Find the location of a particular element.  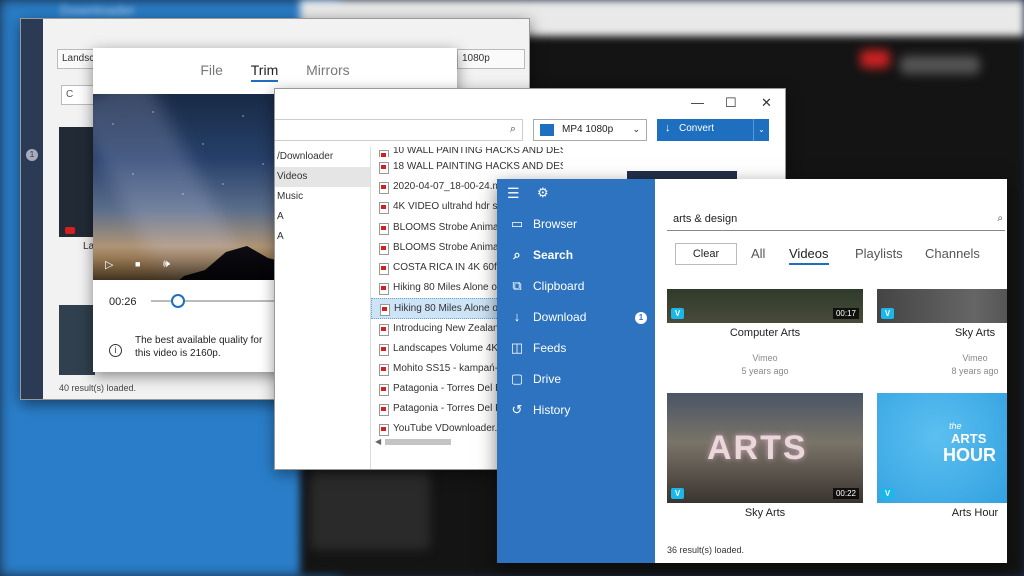

close-button: ✕ is located at coordinates (766, 103).